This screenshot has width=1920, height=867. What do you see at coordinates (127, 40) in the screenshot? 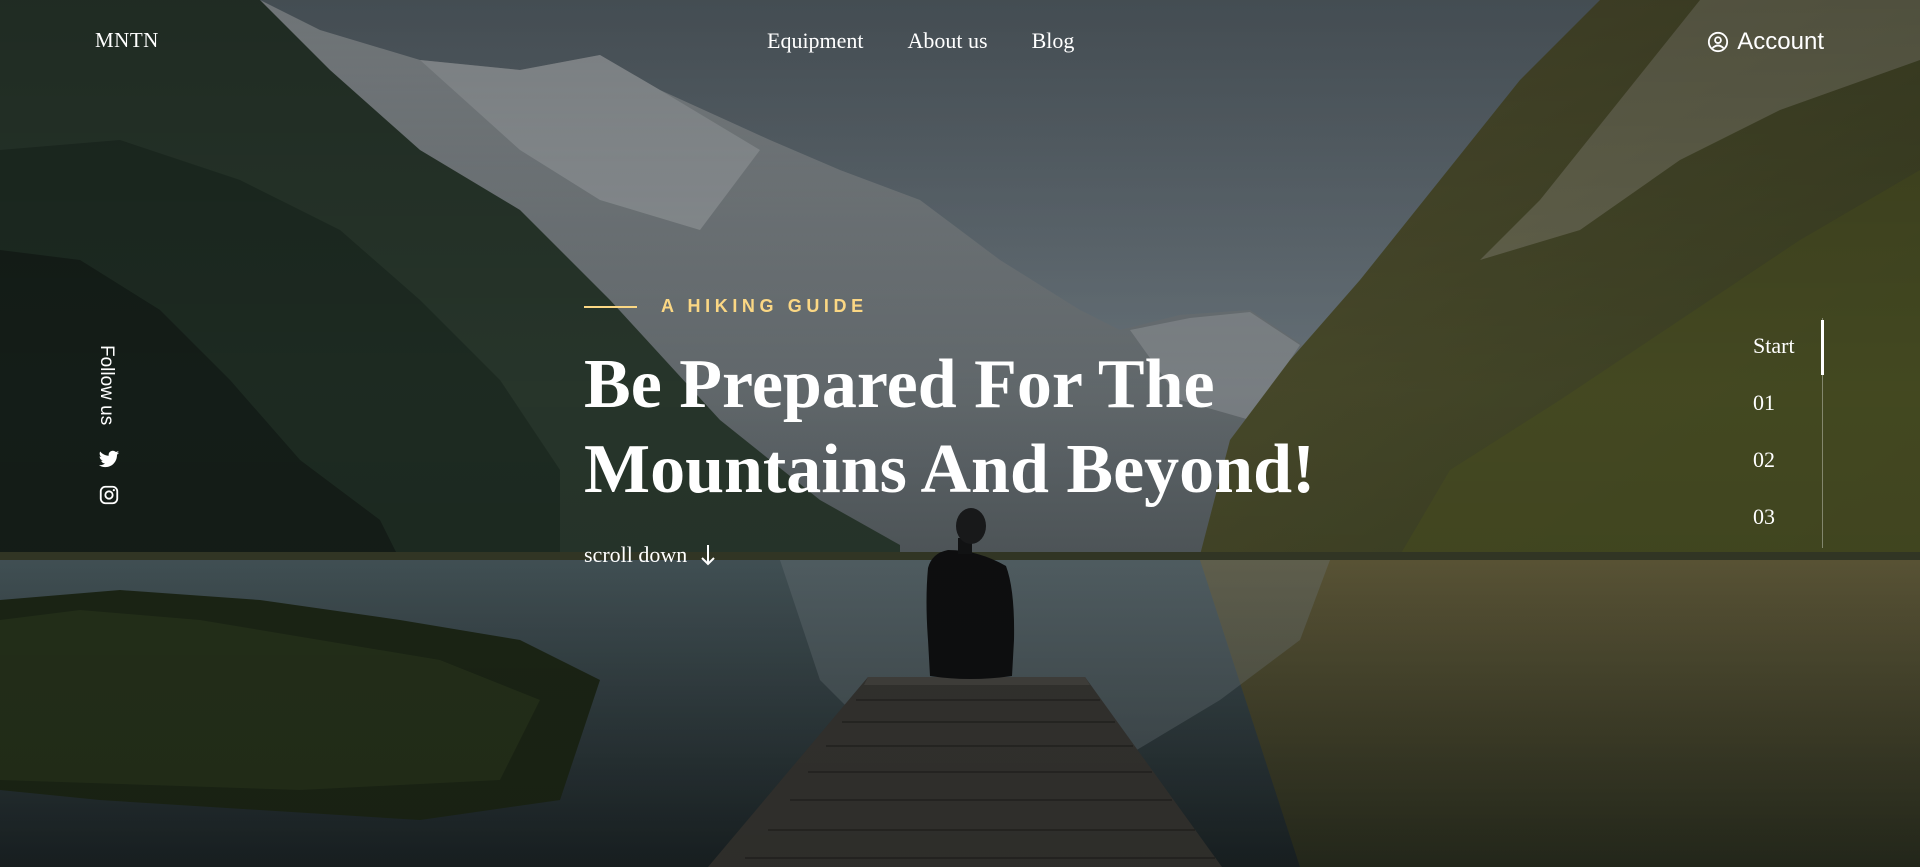
I see `logo: MNTN` at bounding box center [127, 40].